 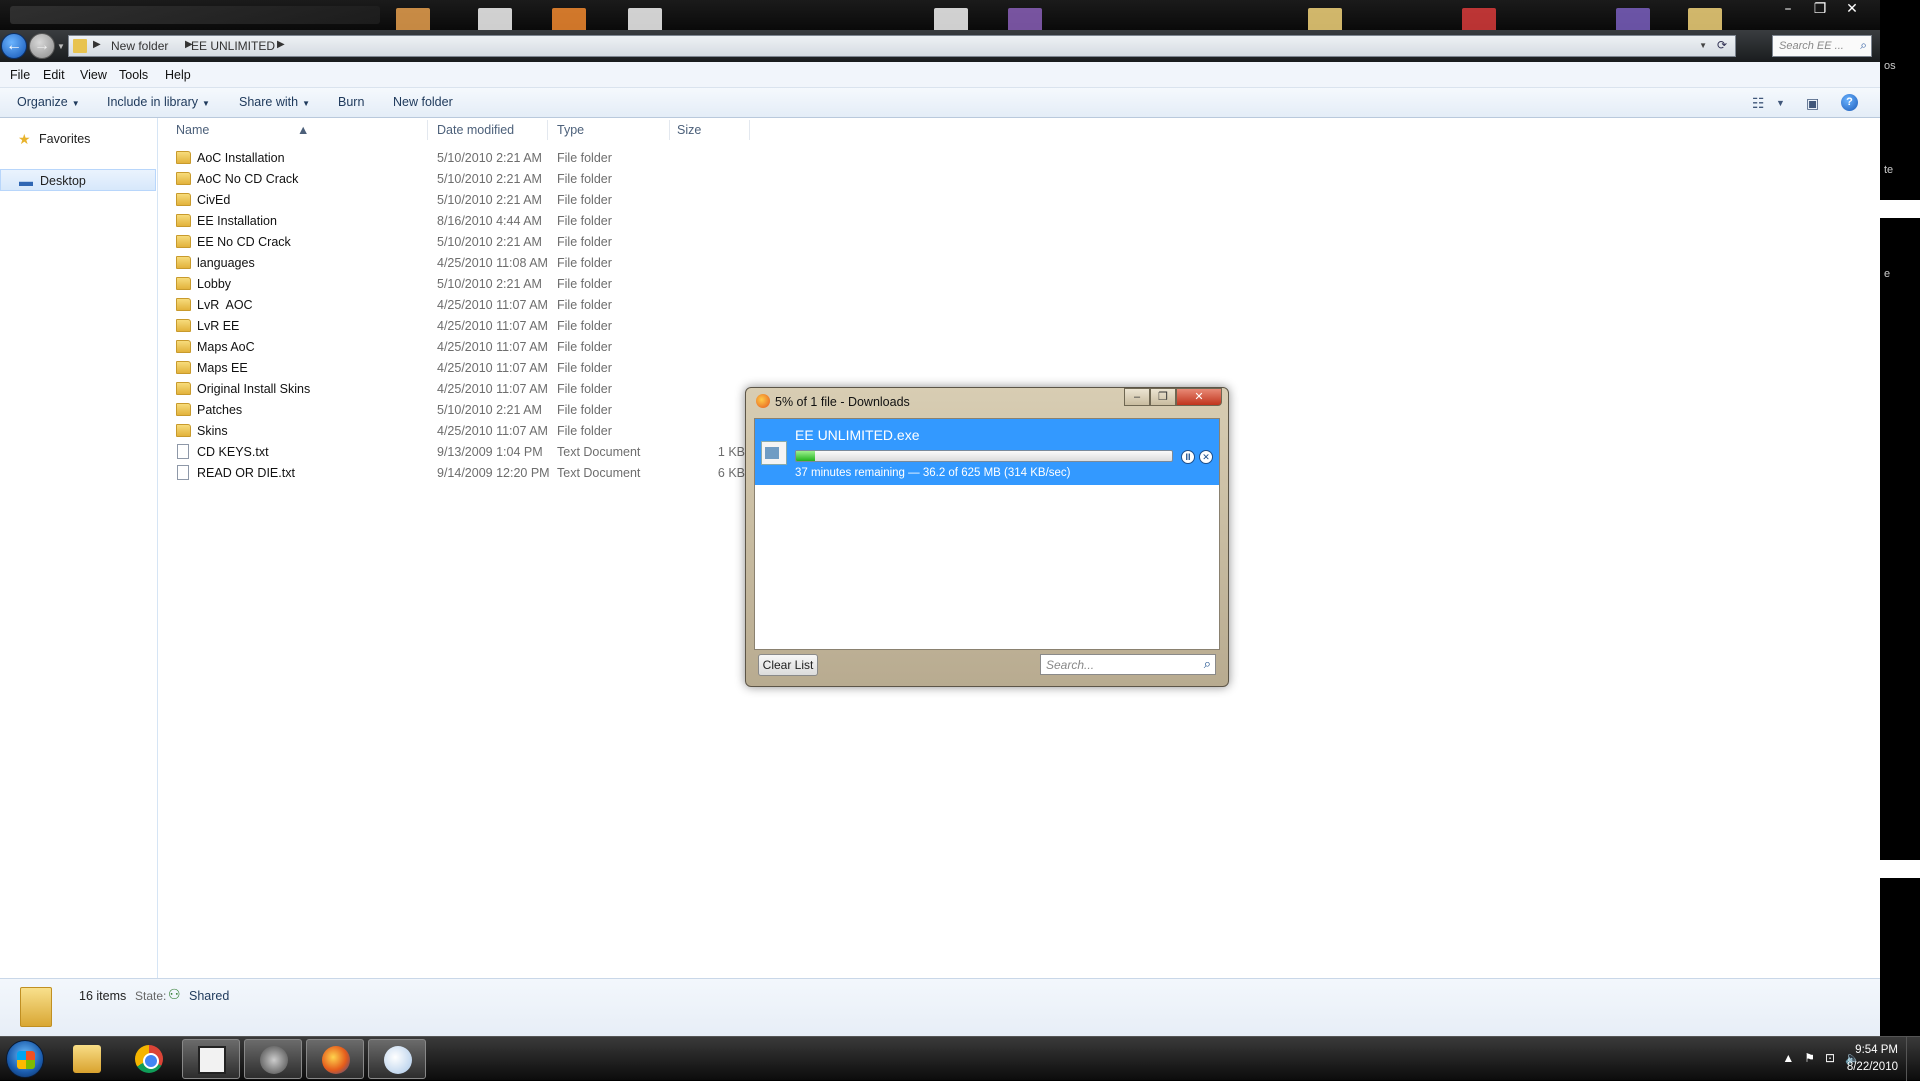 What do you see at coordinates (1872, 1059) in the screenshot?
I see `clock: 9:54 PM 8/22/2010` at bounding box center [1872, 1059].